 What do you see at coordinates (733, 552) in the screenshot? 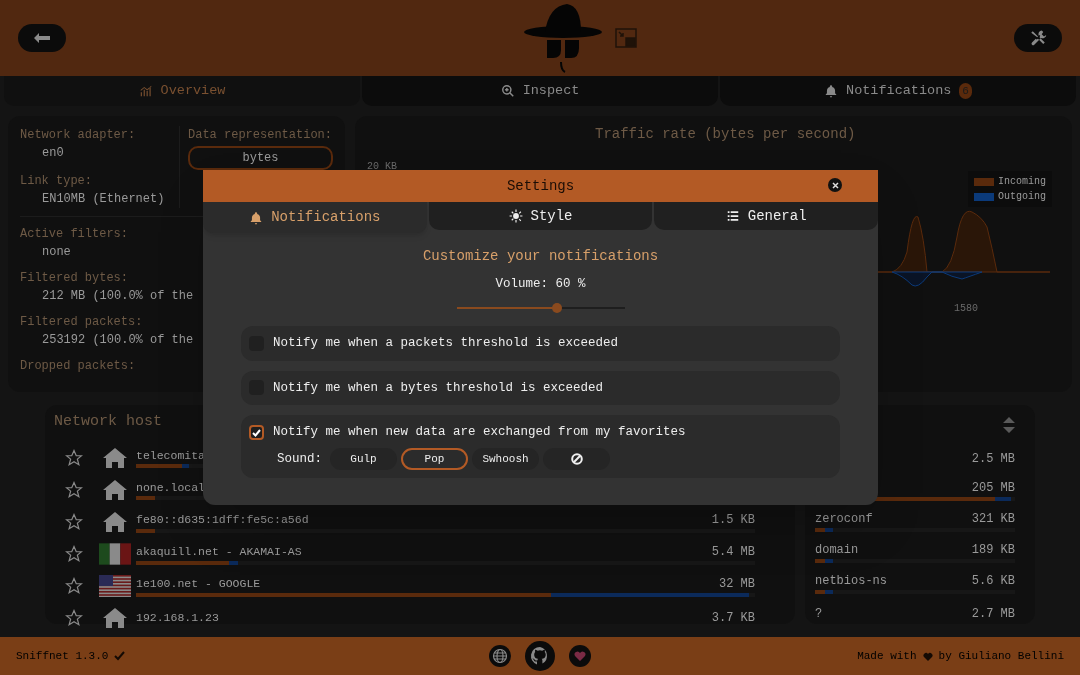
I see `host-traffic: 5.4 MB` at bounding box center [733, 552].